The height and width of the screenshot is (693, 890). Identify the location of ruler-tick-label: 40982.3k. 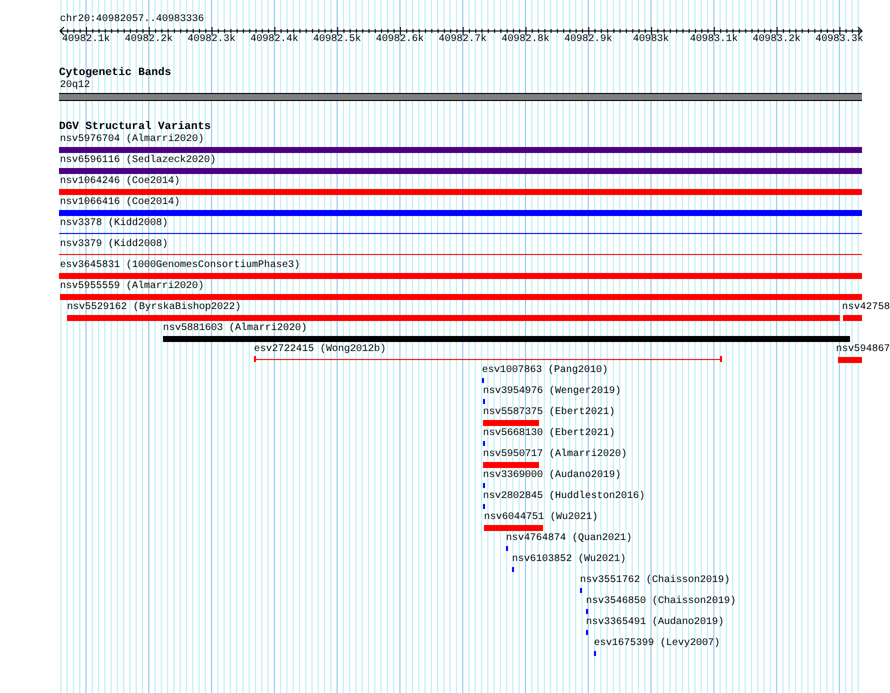
(211, 40).